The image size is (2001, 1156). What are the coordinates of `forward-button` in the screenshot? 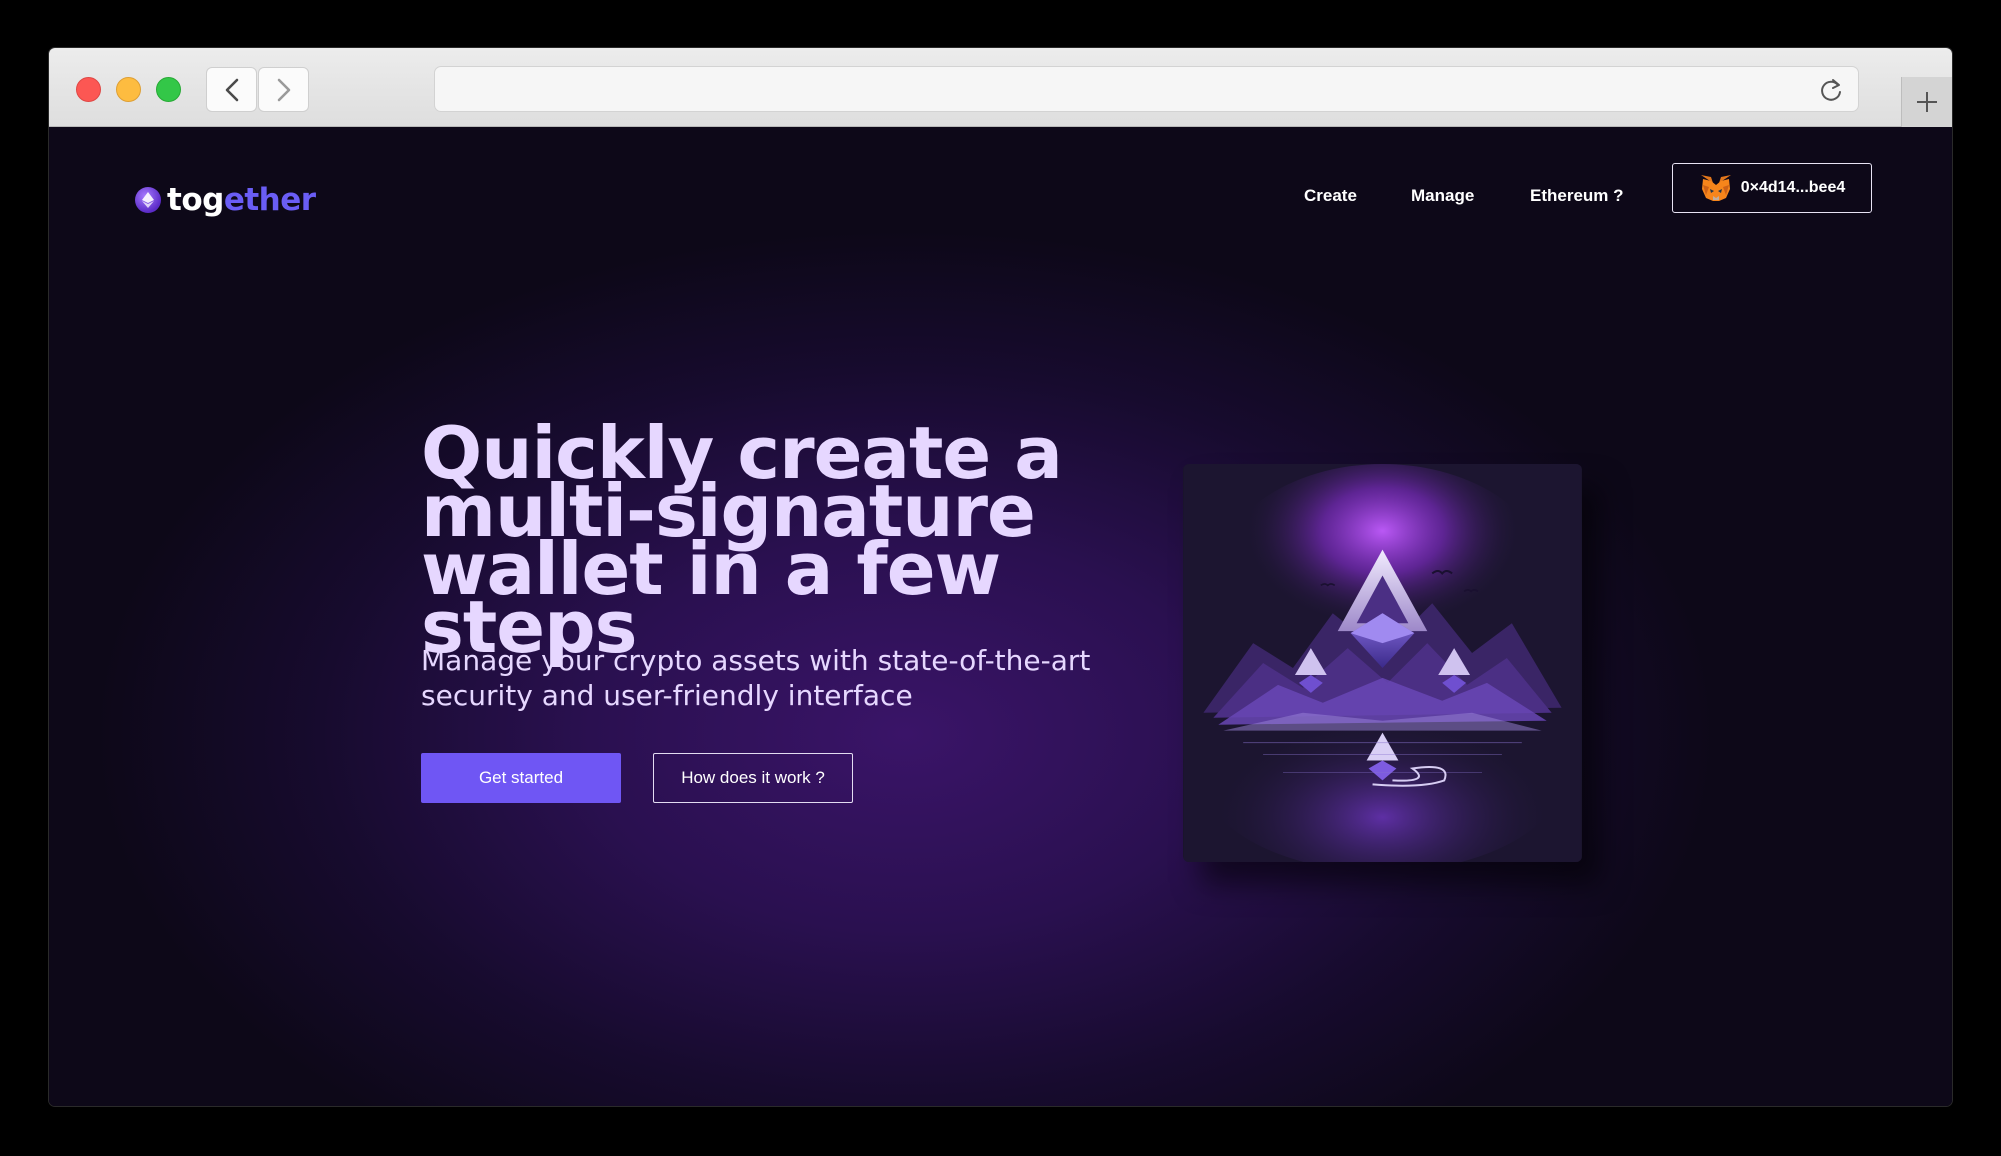 It's located at (283, 89).